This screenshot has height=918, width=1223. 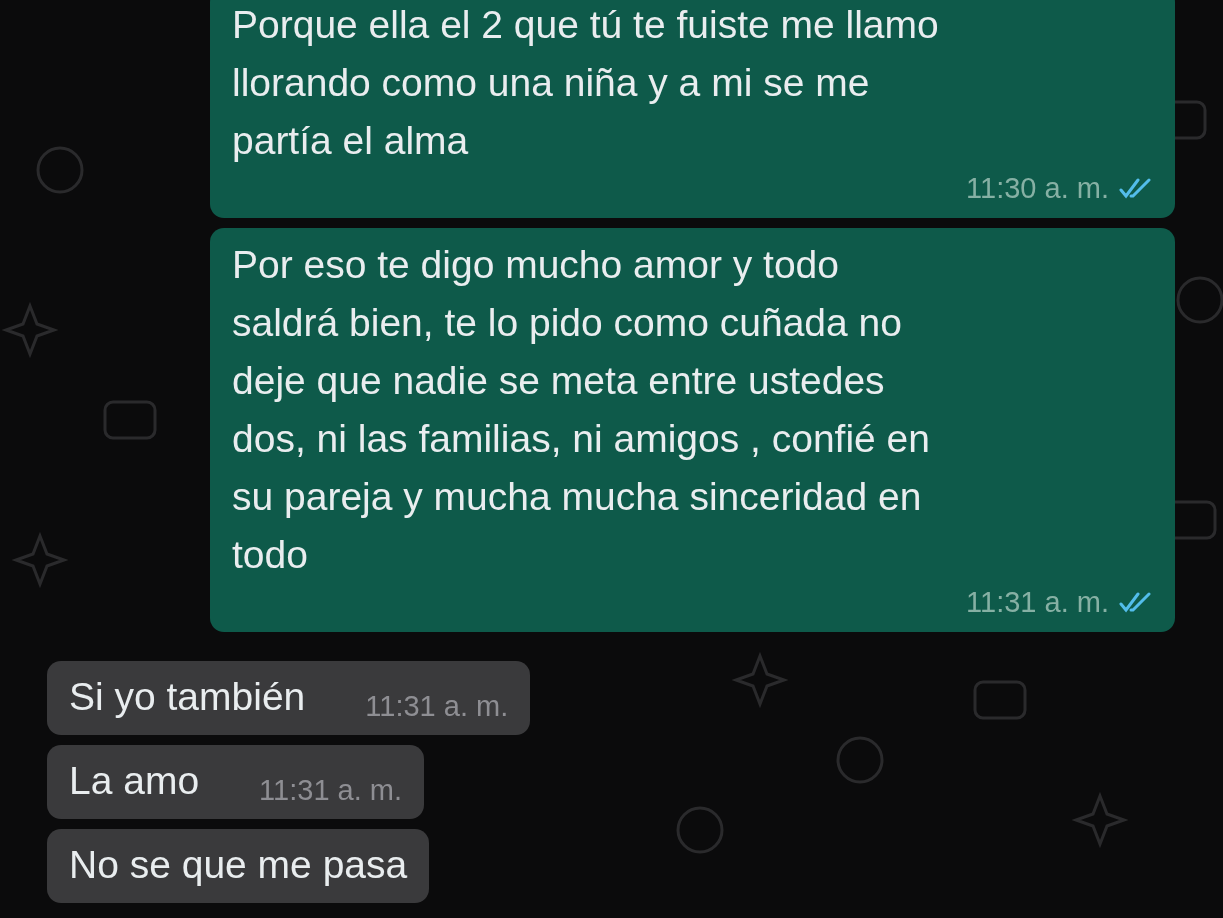 What do you see at coordinates (134, 781) in the screenshot?
I see `message-text: La amo` at bounding box center [134, 781].